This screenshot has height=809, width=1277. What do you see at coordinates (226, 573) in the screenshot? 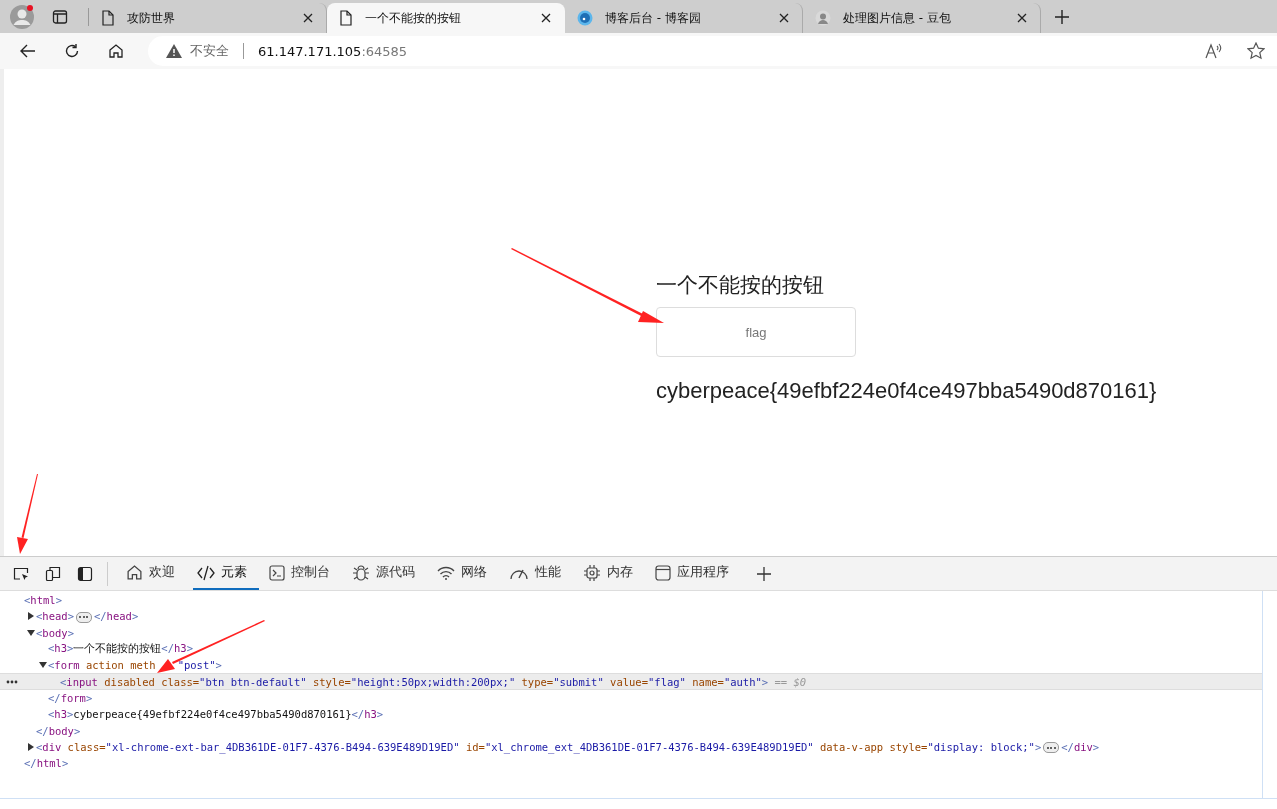
I see `devtools-tab: 元素` at bounding box center [226, 573].